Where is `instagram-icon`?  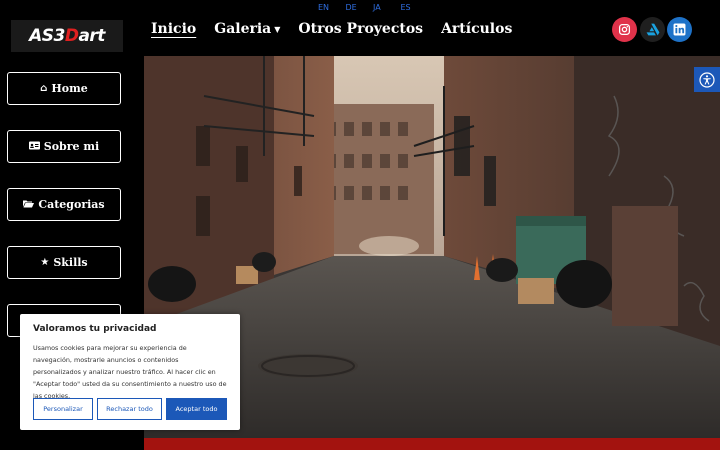 instagram-icon is located at coordinates (624, 29).